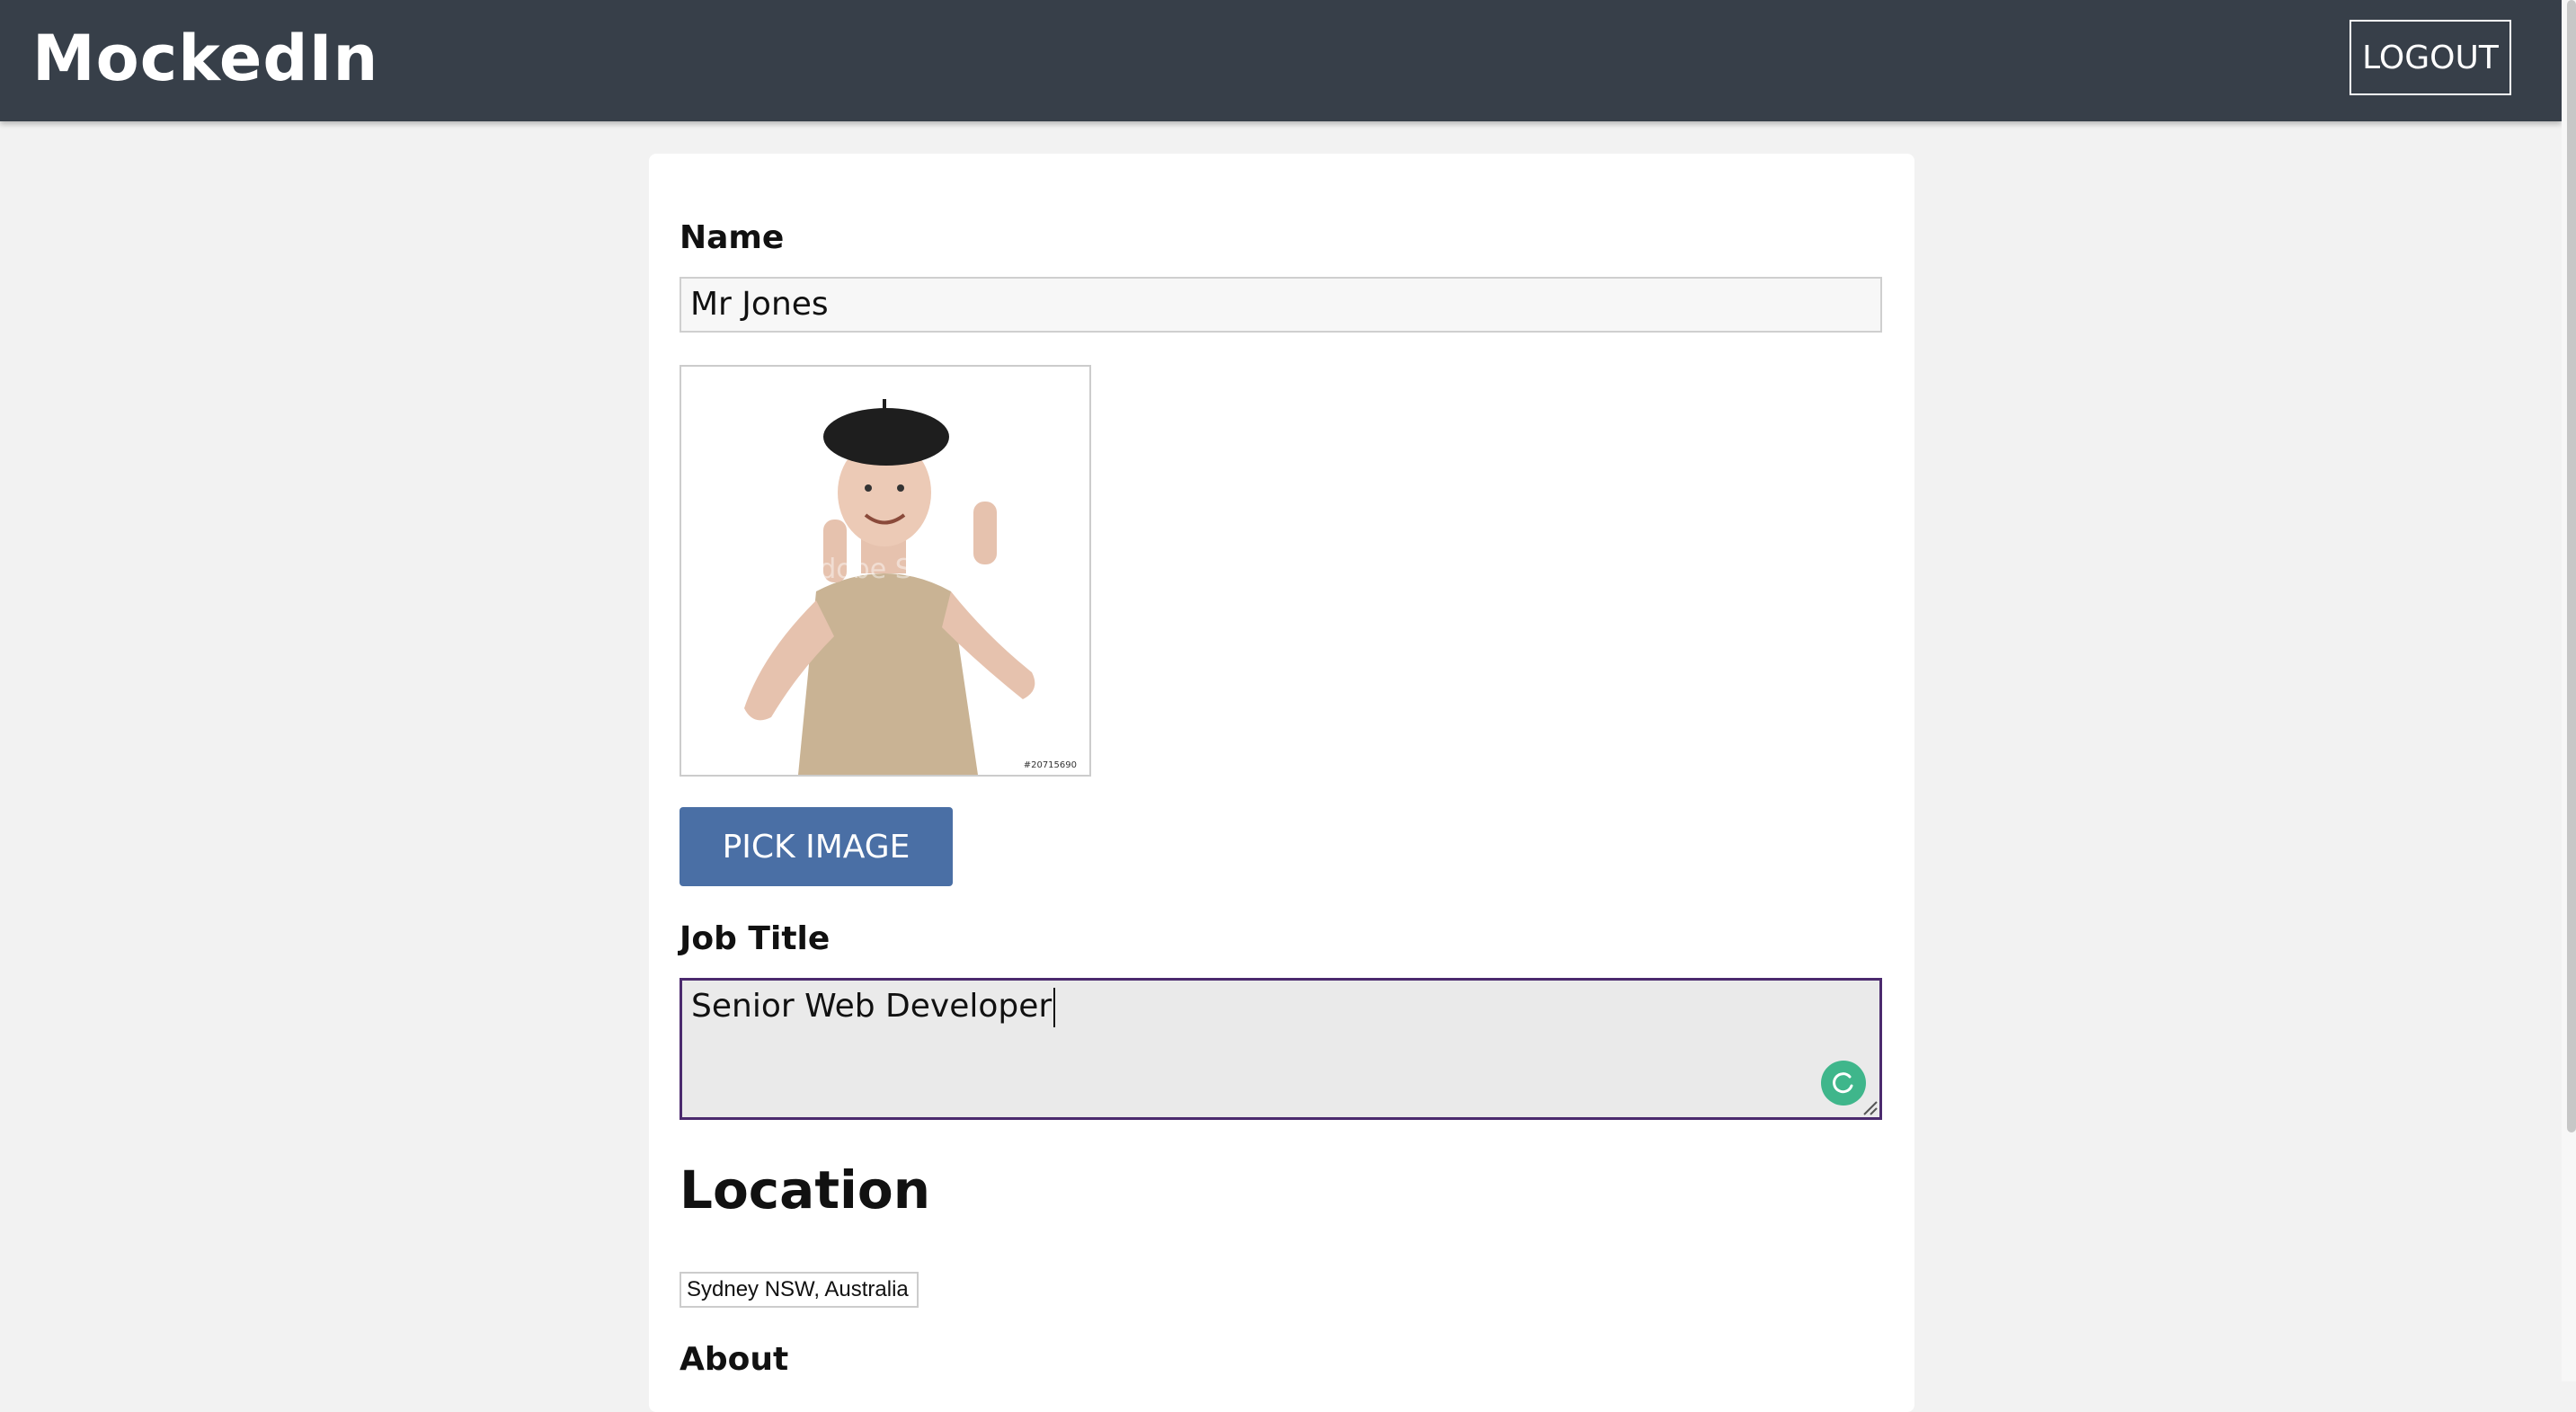 The height and width of the screenshot is (1412, 2576). Describe the element at coordinates (805, 1190) in the screenshot. I see `location-heading: Location` at that location.